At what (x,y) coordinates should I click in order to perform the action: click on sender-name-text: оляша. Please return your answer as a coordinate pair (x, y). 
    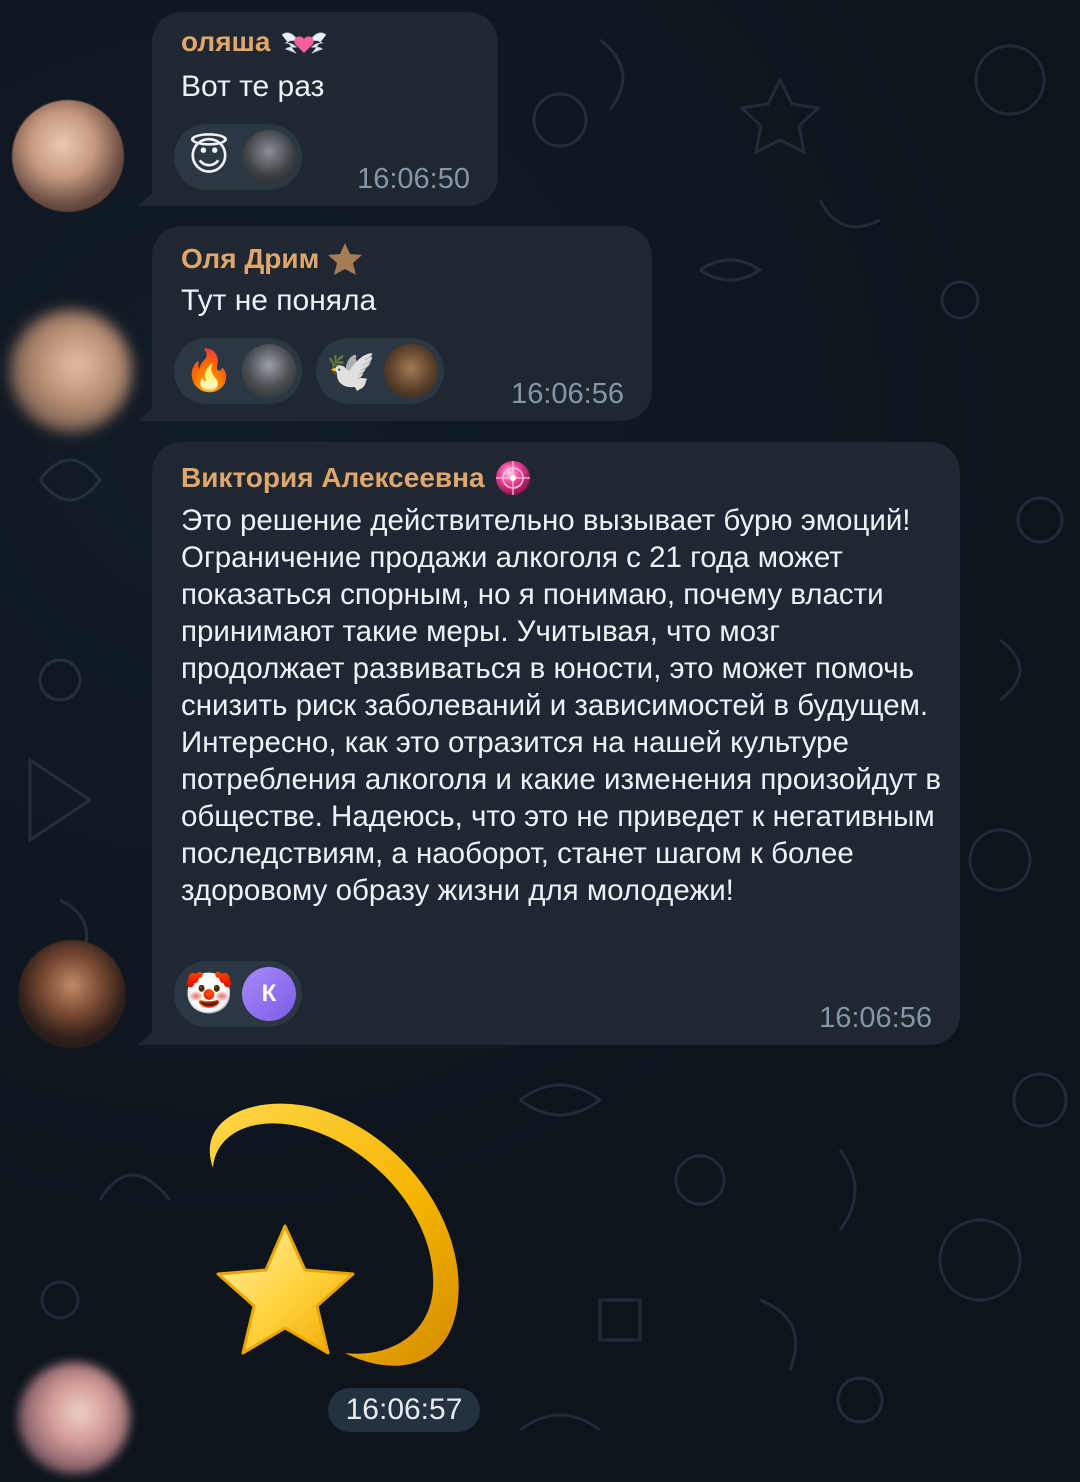
    Looking at the image, I should click on (226, 41).